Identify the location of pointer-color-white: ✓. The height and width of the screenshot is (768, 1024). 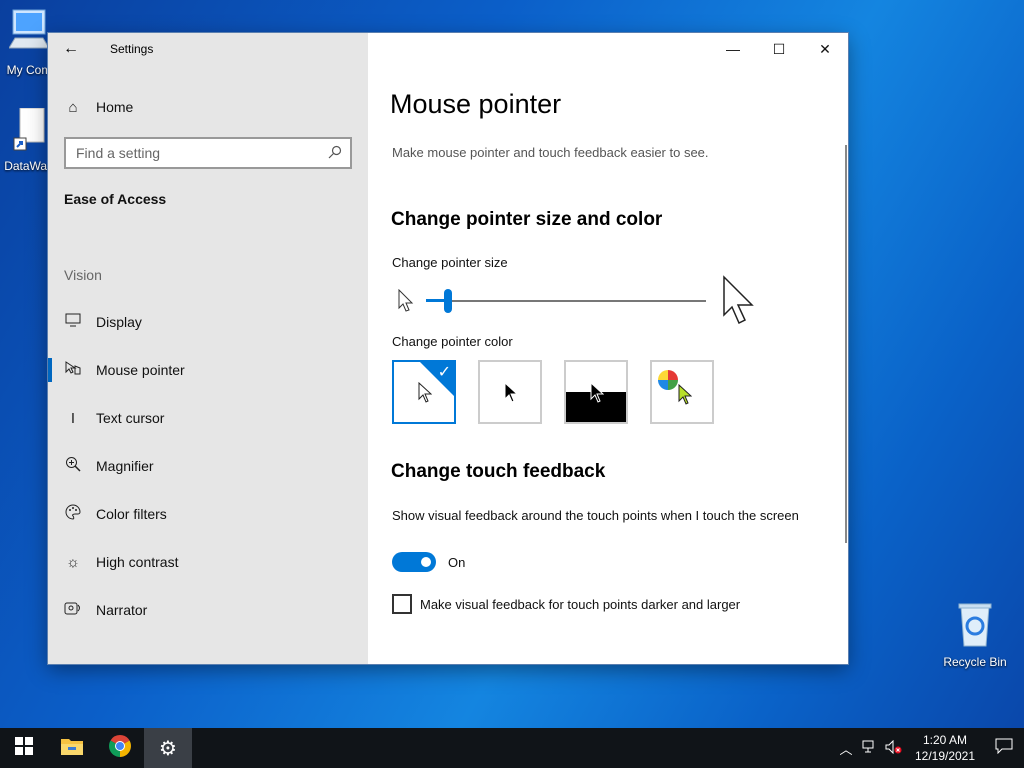
(424, 392).